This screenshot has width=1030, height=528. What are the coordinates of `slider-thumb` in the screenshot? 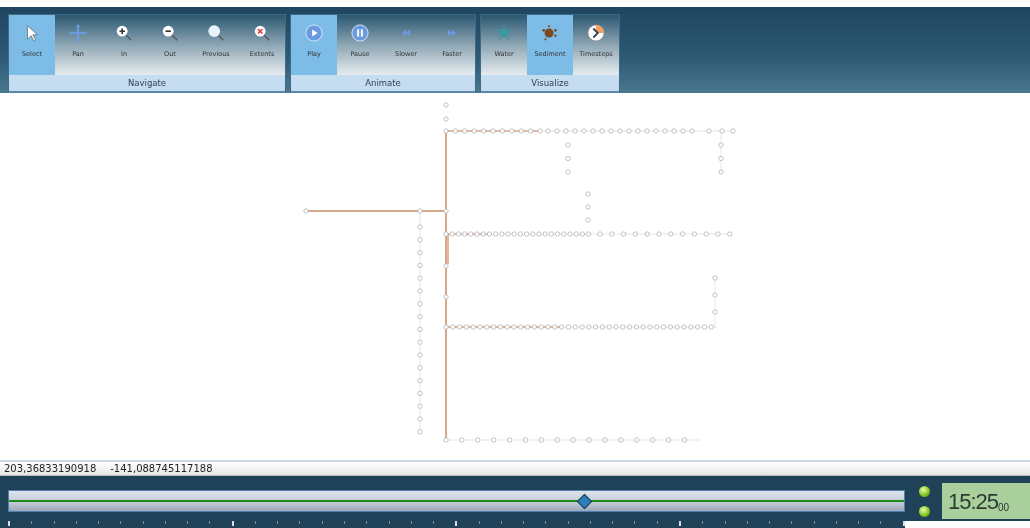 It's located at (584, 502).